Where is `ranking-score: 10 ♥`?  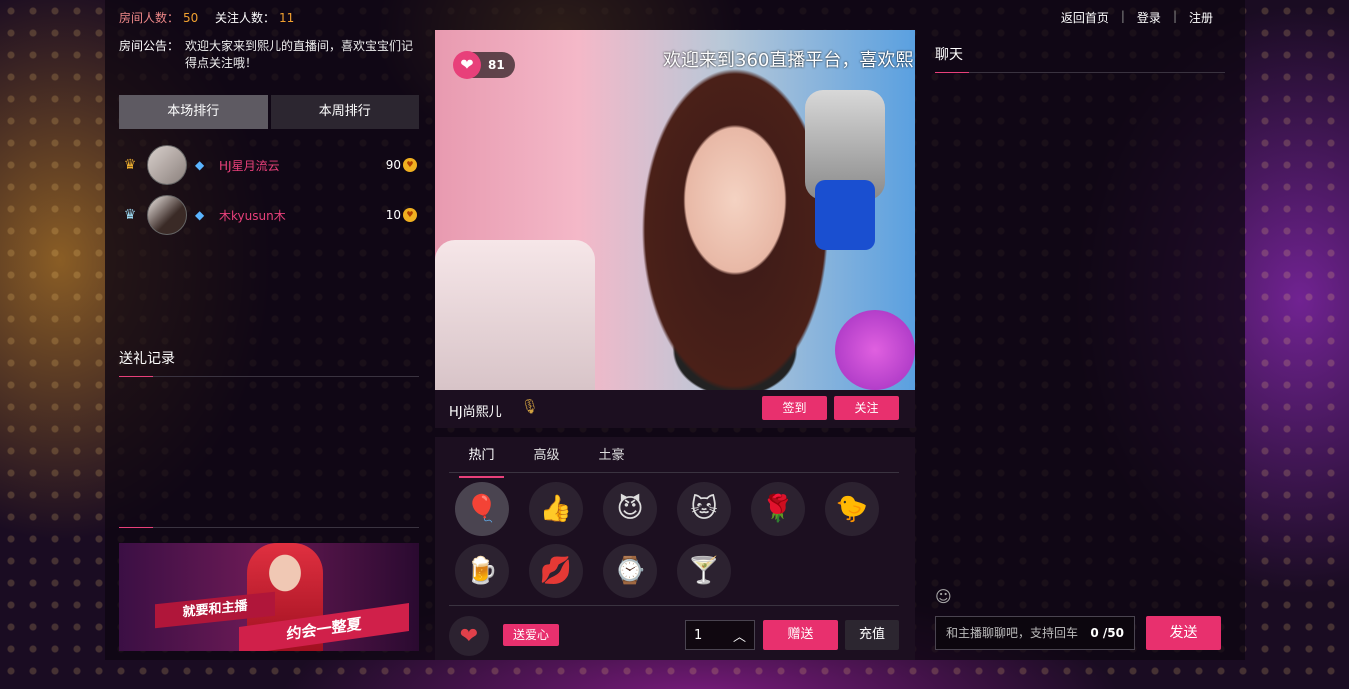
ranking-score: 10 ♥ is located at coordinates (401, 215).